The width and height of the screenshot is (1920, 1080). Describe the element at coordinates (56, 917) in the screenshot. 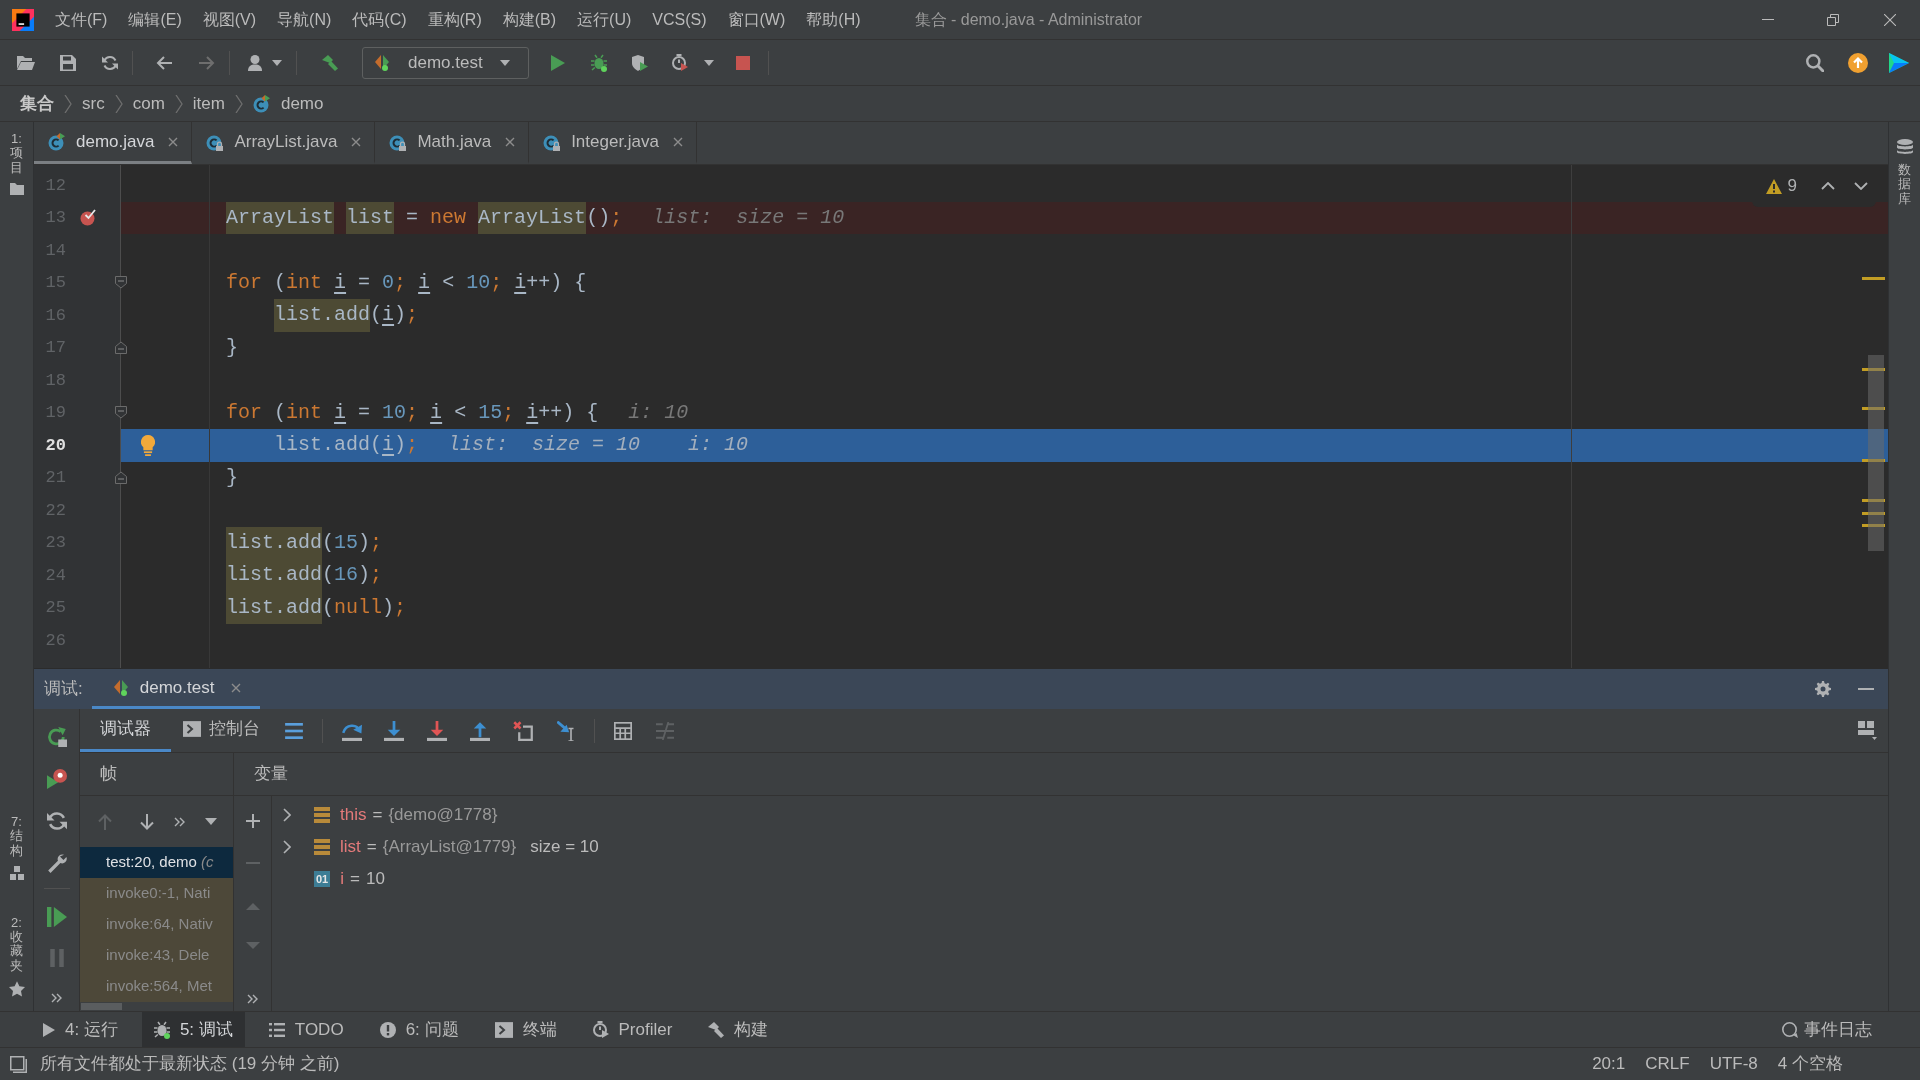

I see `play-bar-icon` at that location.